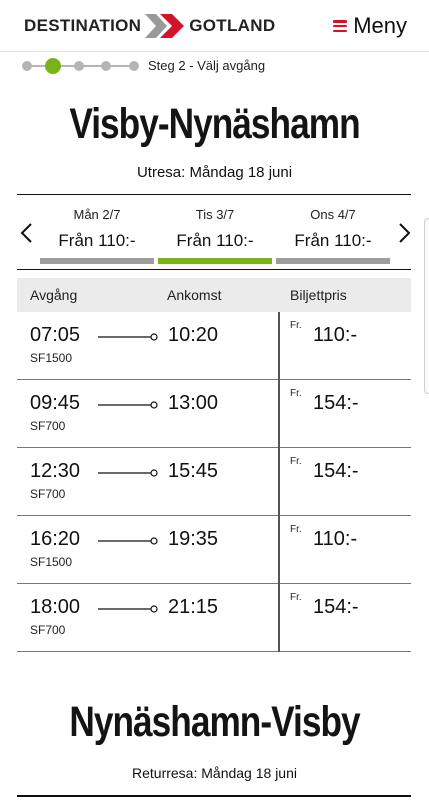 This screenshot has height=800, width=429. What do you see at coordinates (232, 25) in the screenshot?
I see `logo-text-right: GOTLAND` at bounding box center [232, 25].